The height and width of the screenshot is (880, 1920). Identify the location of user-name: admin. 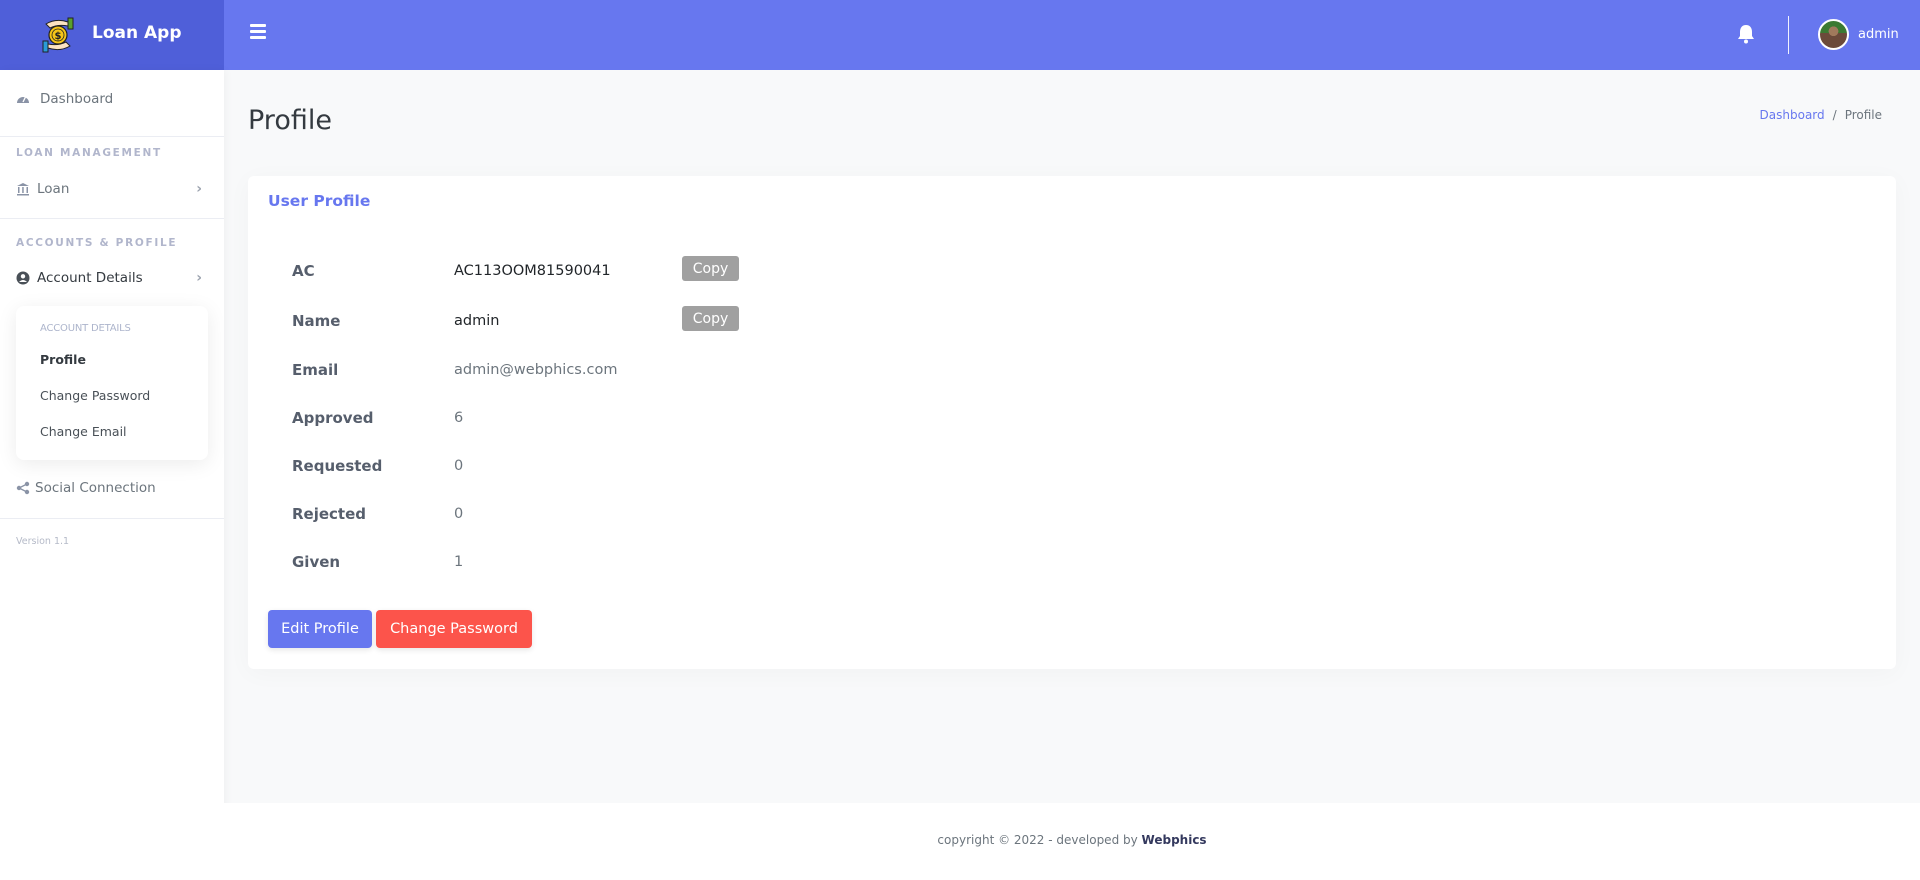
(1878, 34).